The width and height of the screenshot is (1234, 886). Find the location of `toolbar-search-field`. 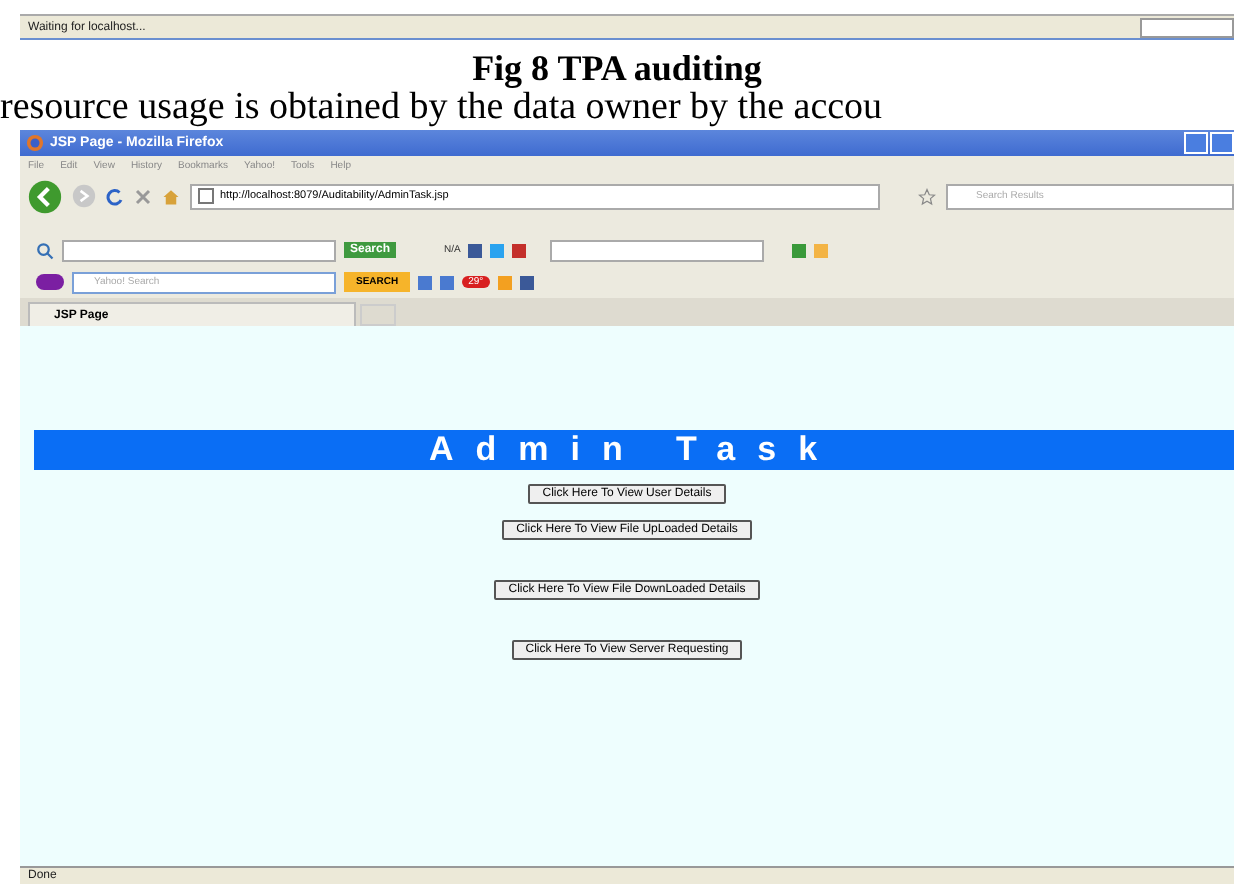

toolbar-search-field is located at coordinates (199, 250).